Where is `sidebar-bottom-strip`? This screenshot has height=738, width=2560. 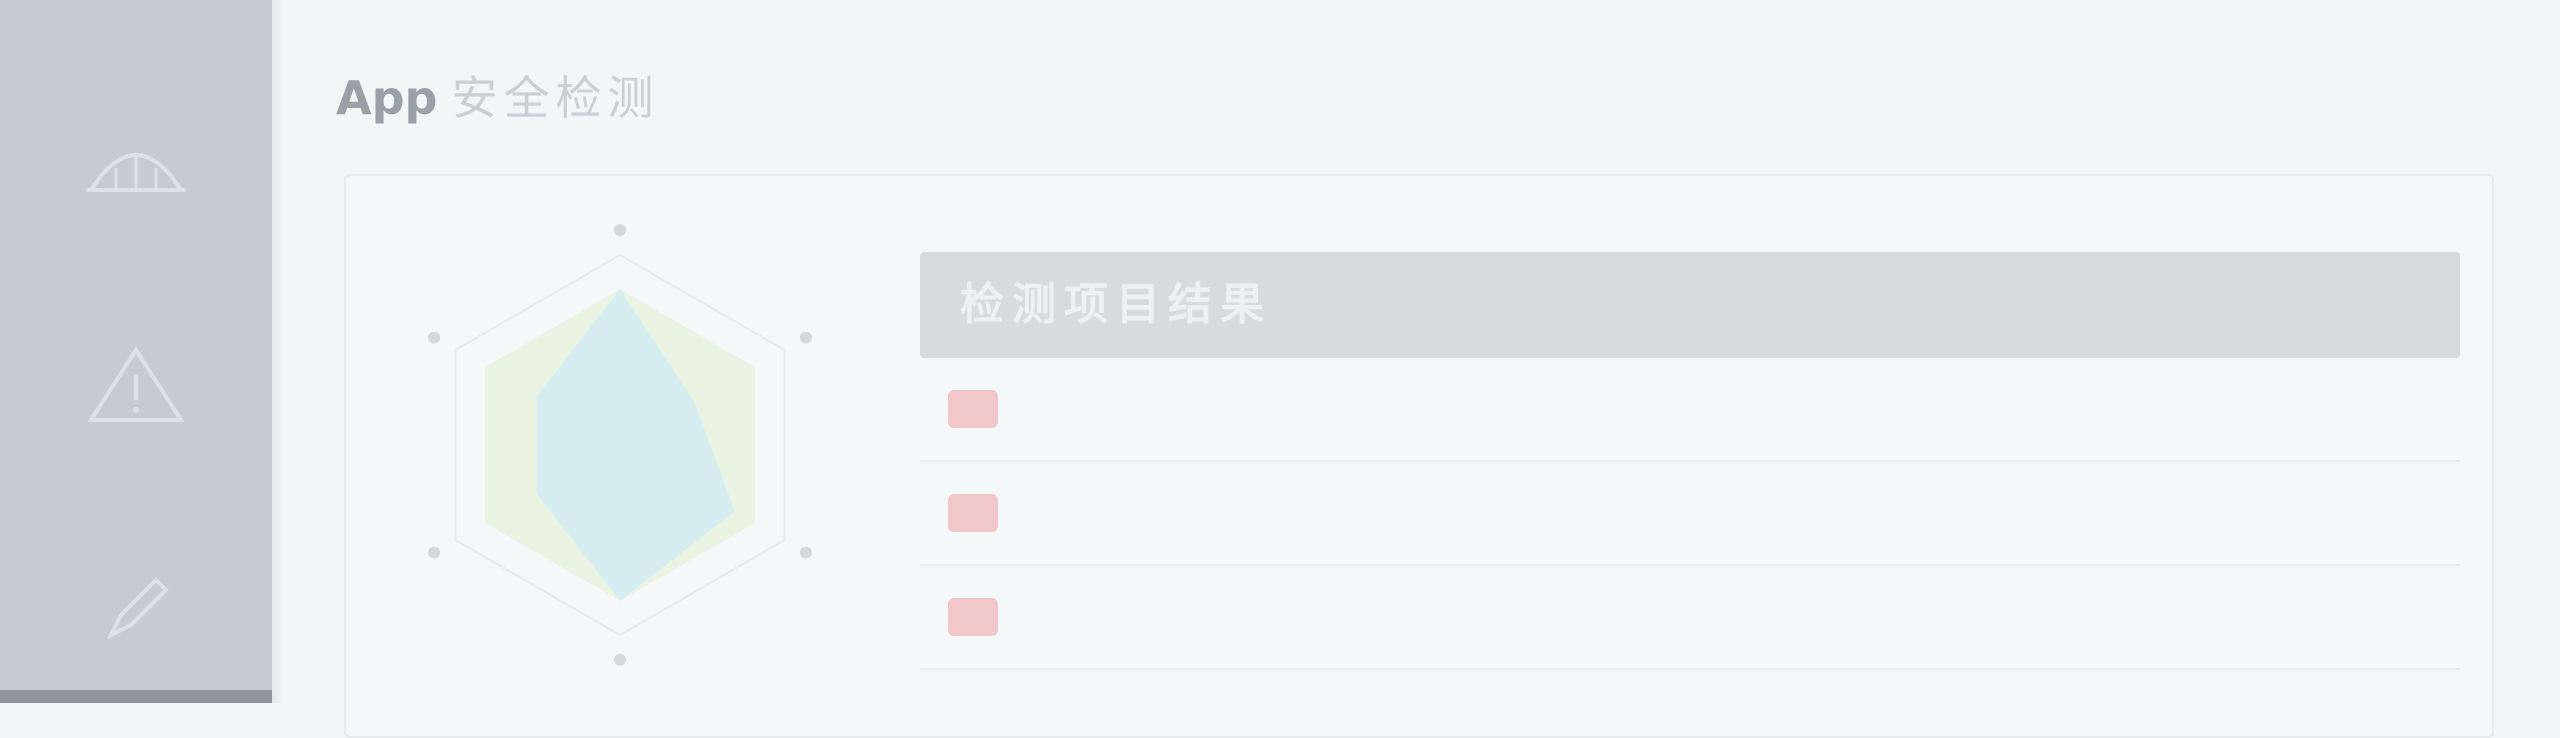 sidebar-bottom-strip is located at coordinates (136, 696).